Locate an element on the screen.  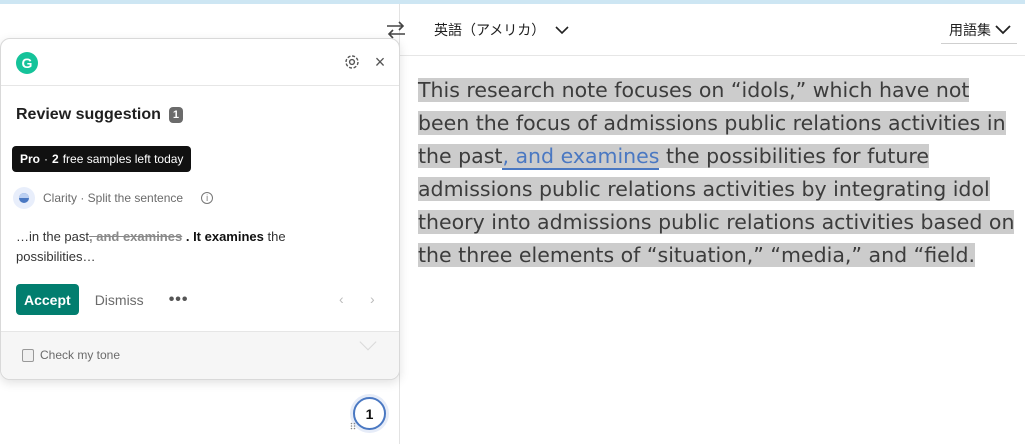
suggestion-prefix: …in the past is located at coordinates (52, 236).